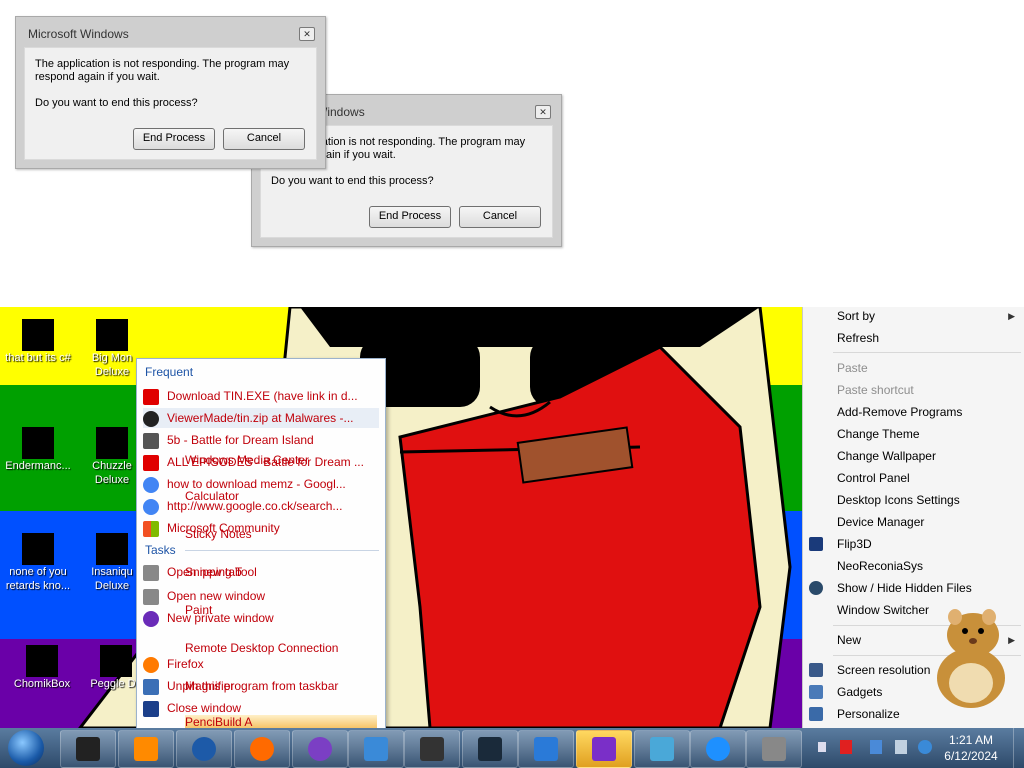 This screenshot has width=1024, height=768. I want to click on jump-list-task: New private window, so click(261, 618).